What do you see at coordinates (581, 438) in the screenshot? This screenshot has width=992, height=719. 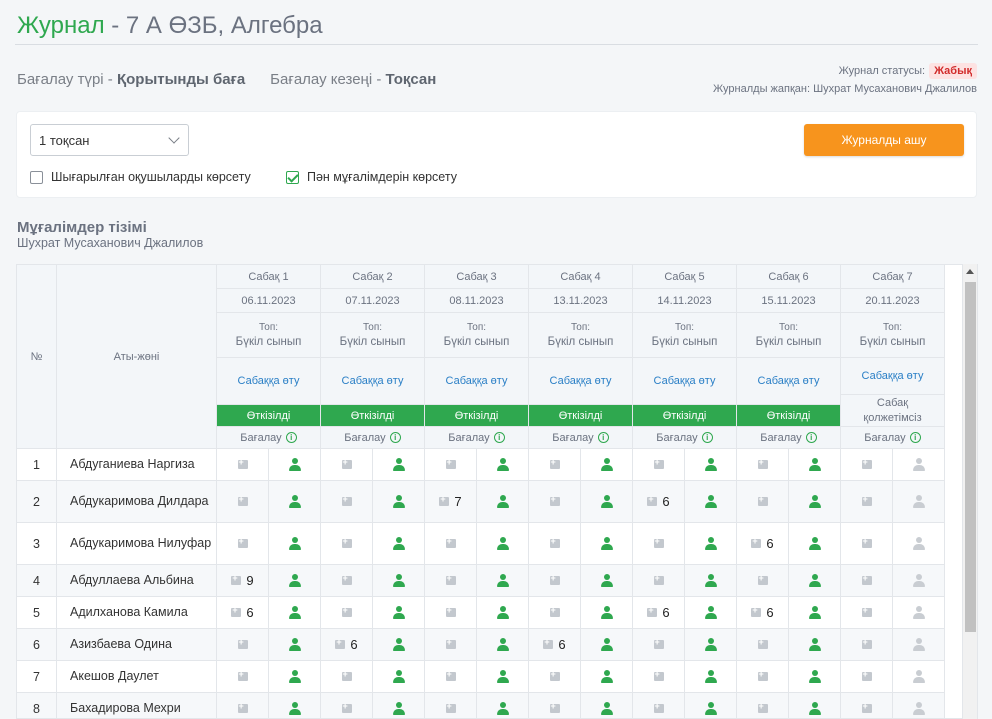 I see `grade-header: Бағалау i` at bounding box center [581, 438].